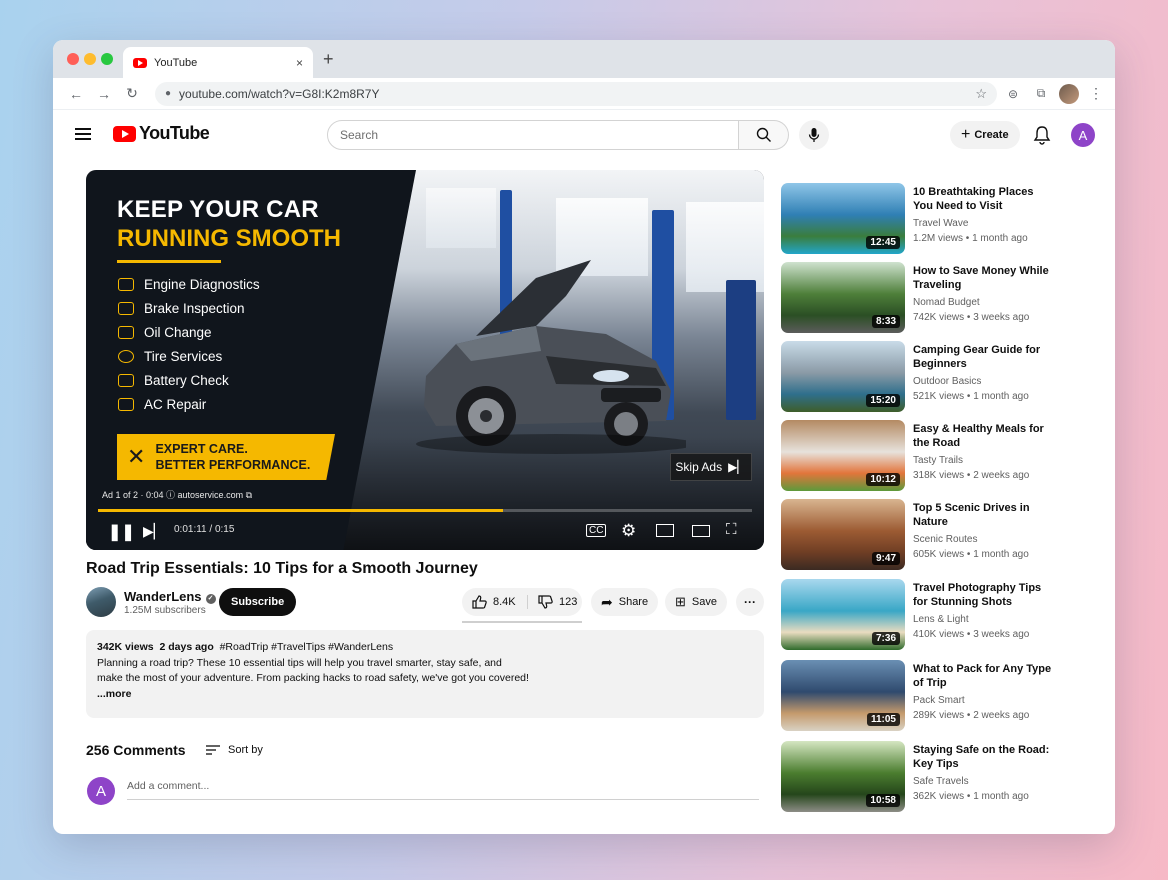 This screenshot has height=880, width=1168. I want to click on next-icon: ▶▏, so click(154, 531).